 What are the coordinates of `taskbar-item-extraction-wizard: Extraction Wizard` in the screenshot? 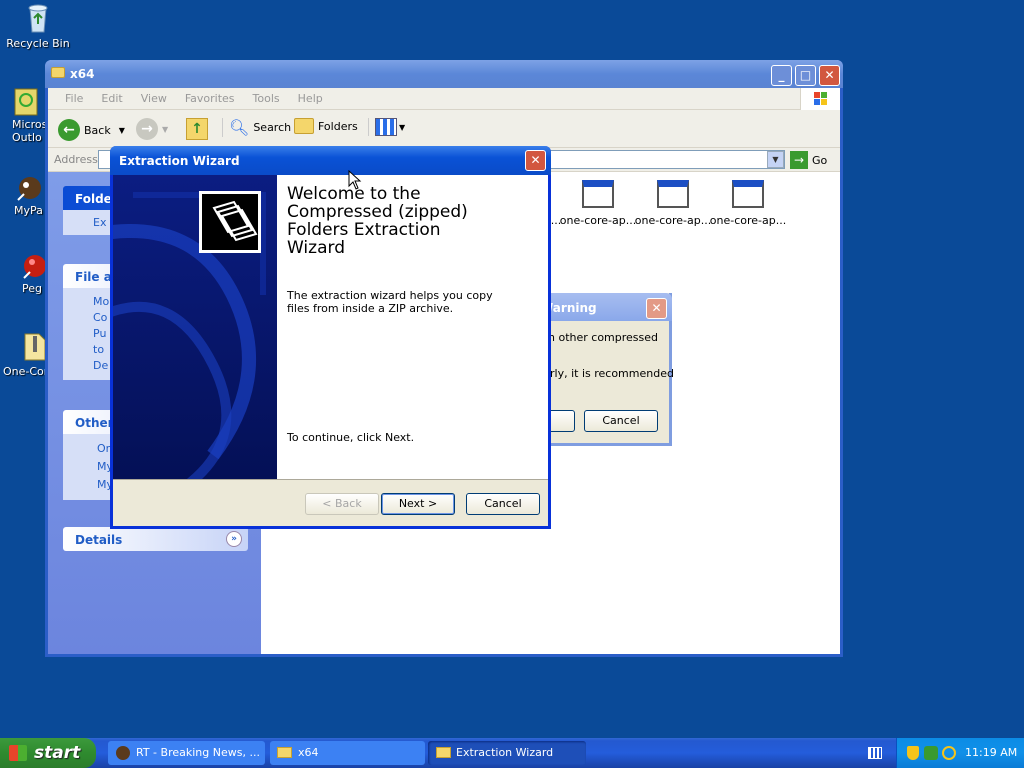 It's located at (507, 753).